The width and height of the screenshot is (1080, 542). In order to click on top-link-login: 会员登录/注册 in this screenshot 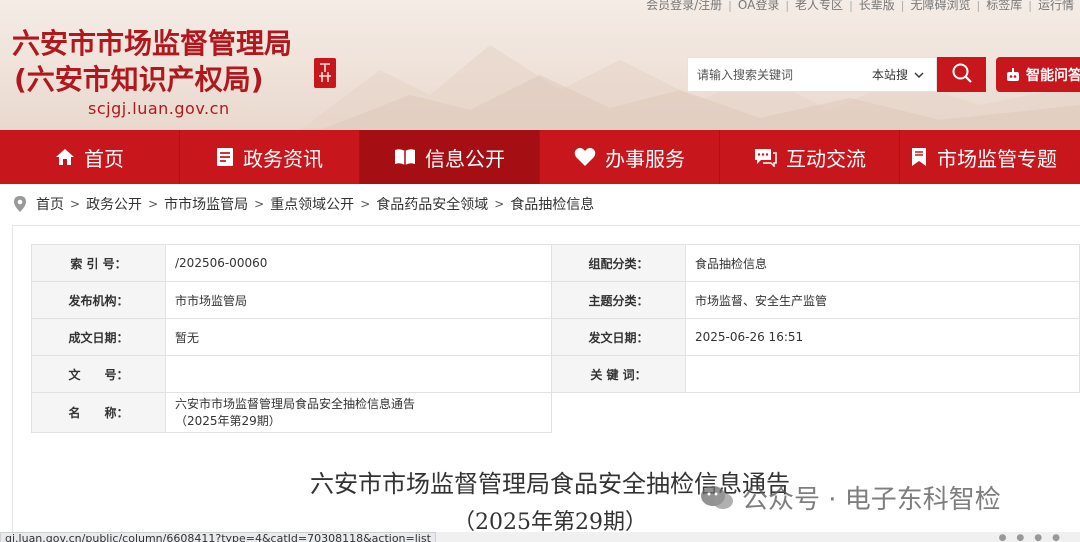, I will do `click(684, 5)`.